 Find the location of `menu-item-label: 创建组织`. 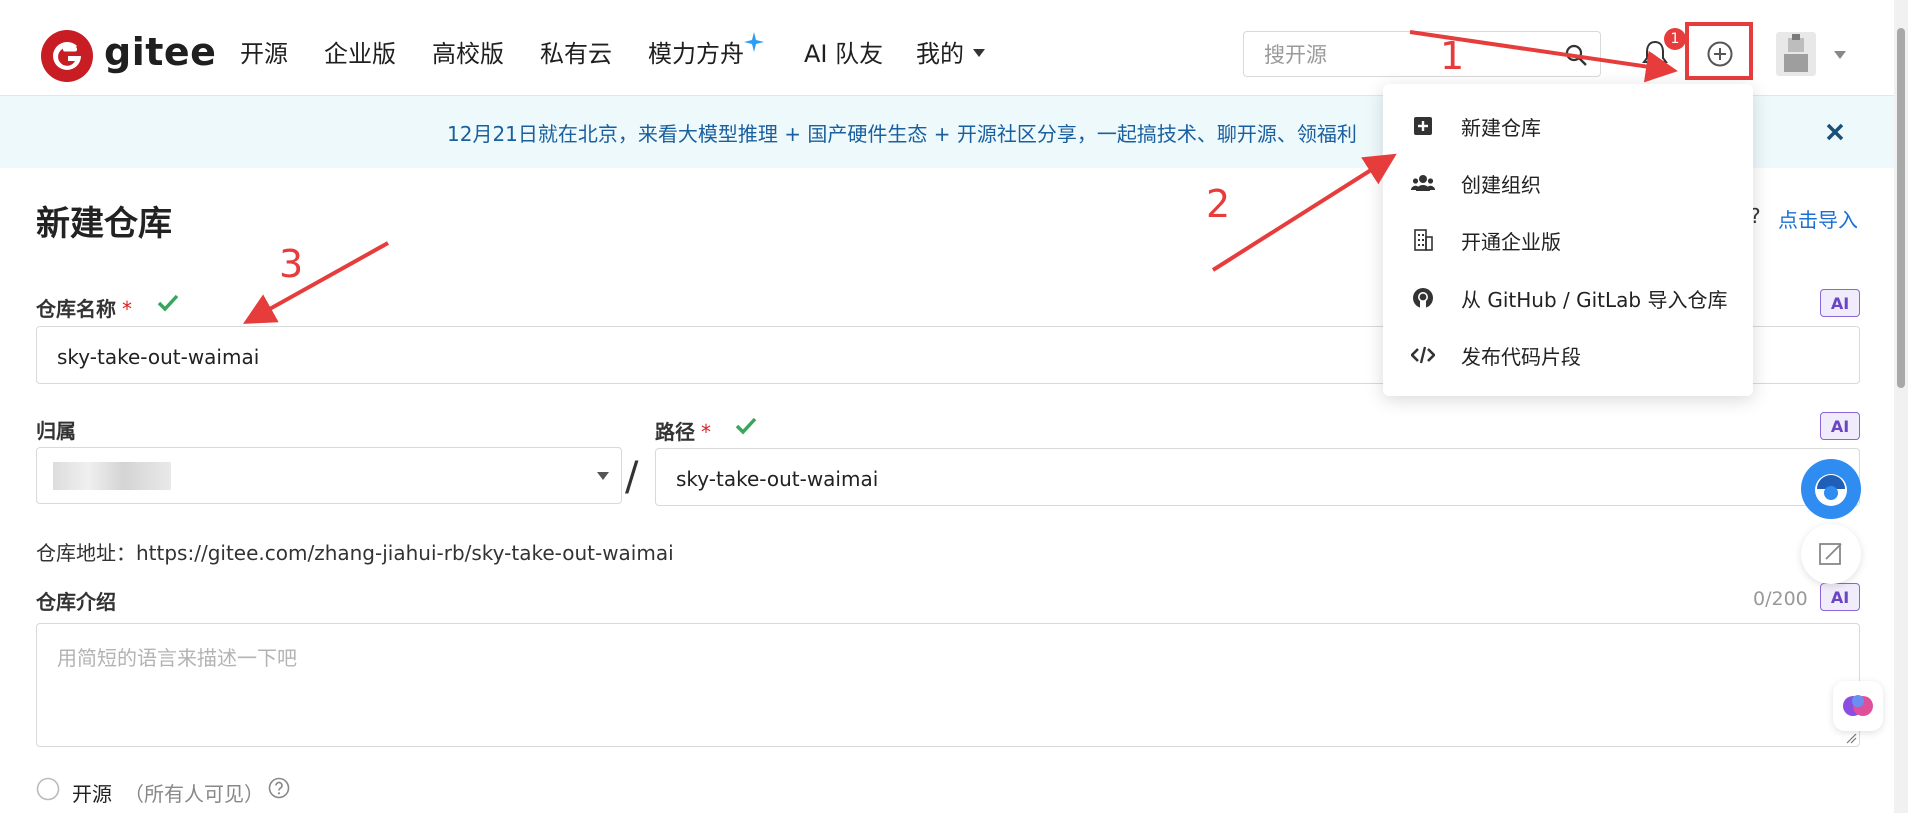

menu-item-label: 创建组织 is located at coordinates (1501, 185).